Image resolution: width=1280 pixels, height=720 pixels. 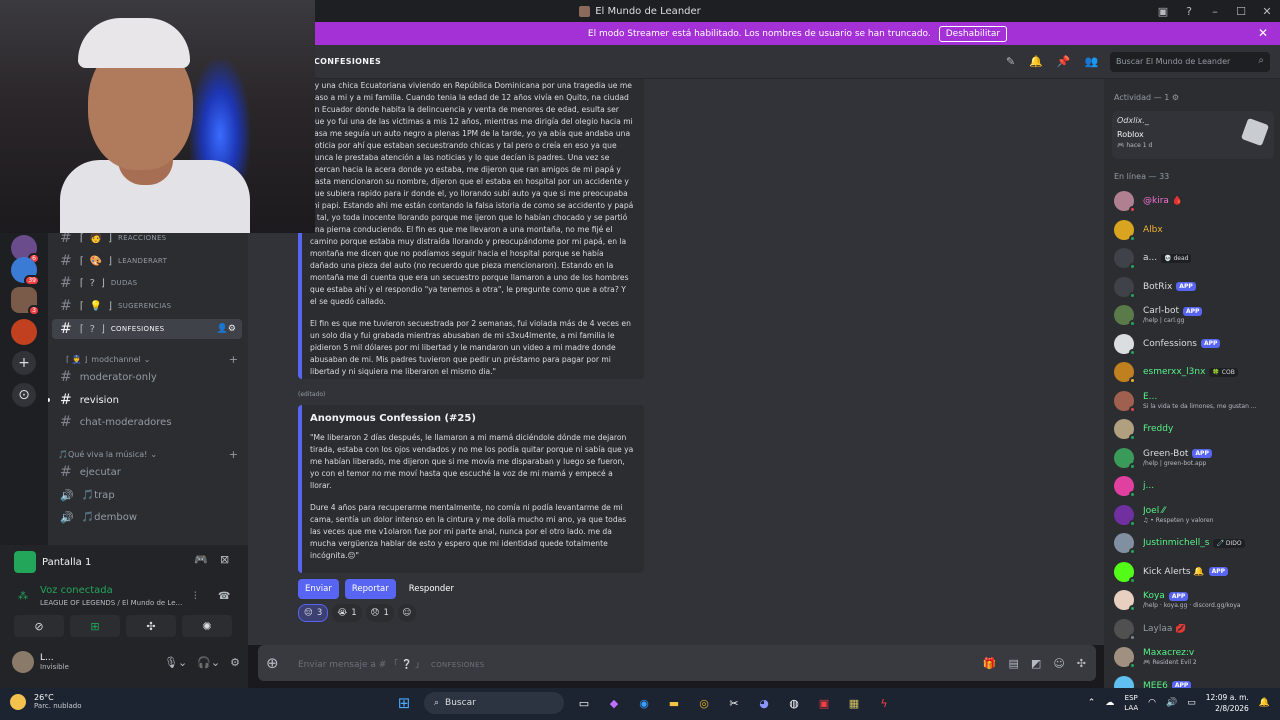 What do you see at coordinates (226, 329) in the screenshot?
I see `channel-settings-icons: 👤⚙` at bounding box center [226, 329].